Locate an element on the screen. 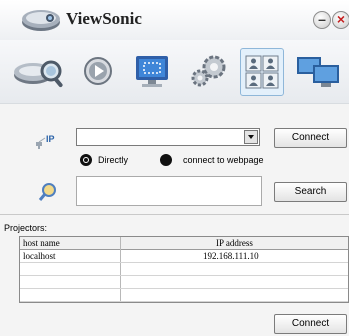 The height and width of the screenshot is (336, 349). ip-network-icon: IP is located at coordinates (45, 141).